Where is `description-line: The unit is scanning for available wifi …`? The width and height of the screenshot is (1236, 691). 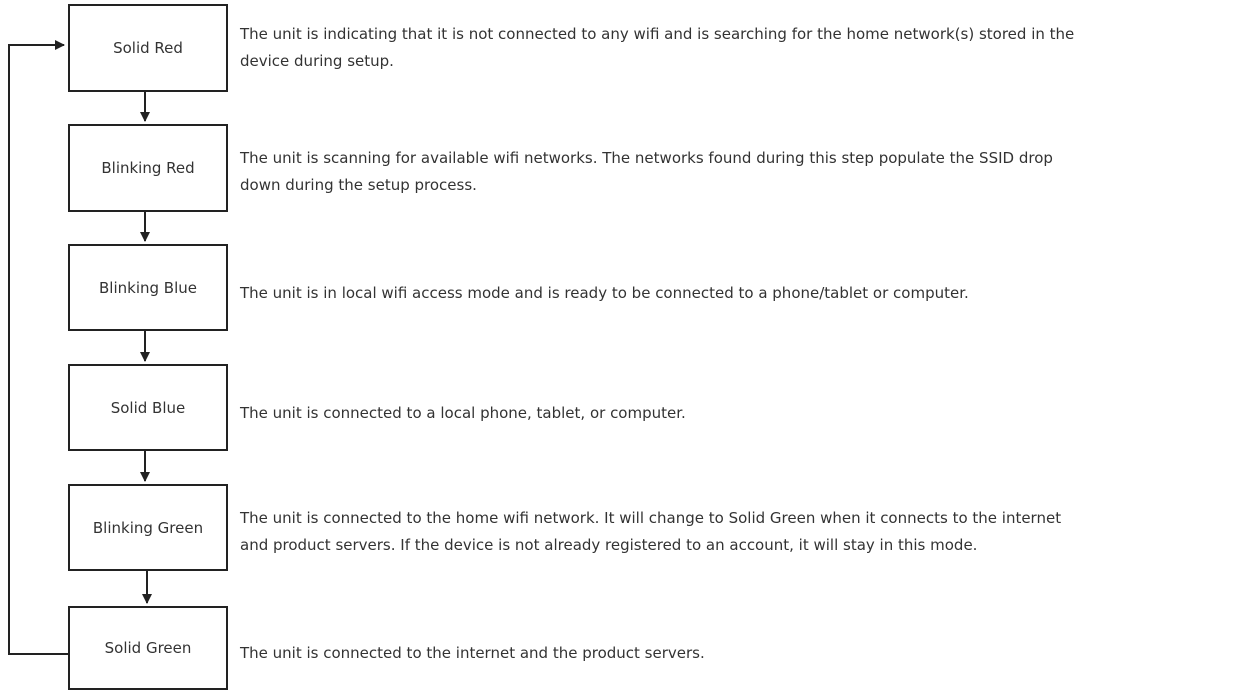
description-line: The unit is scanning for available wifi … is located at coordinates (646, 158).